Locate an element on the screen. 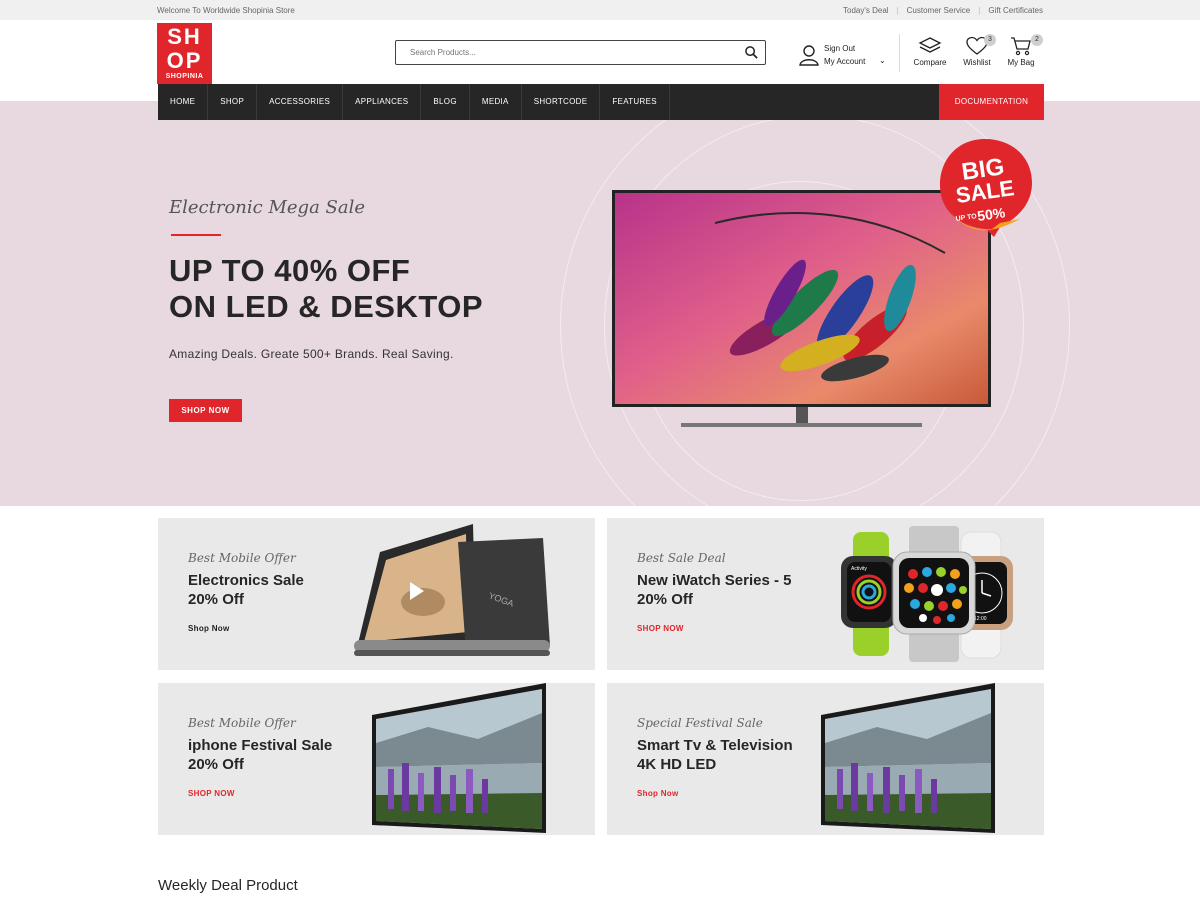 Image resolution: width=1200 pixels, height=900 pixels. gift-certificates-link: Gift Certificates is located at coordinates (1015, 10).